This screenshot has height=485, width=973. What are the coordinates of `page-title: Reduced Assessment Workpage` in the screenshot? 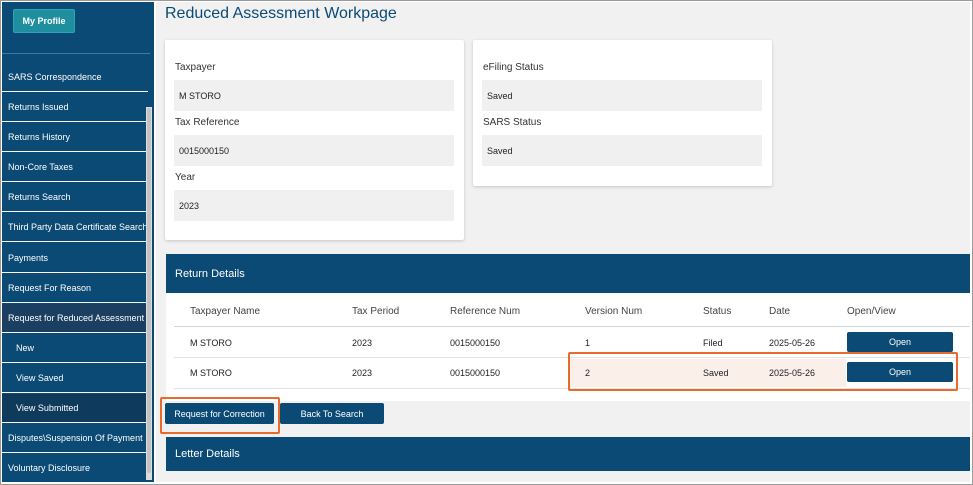 It's located at (281, 13).